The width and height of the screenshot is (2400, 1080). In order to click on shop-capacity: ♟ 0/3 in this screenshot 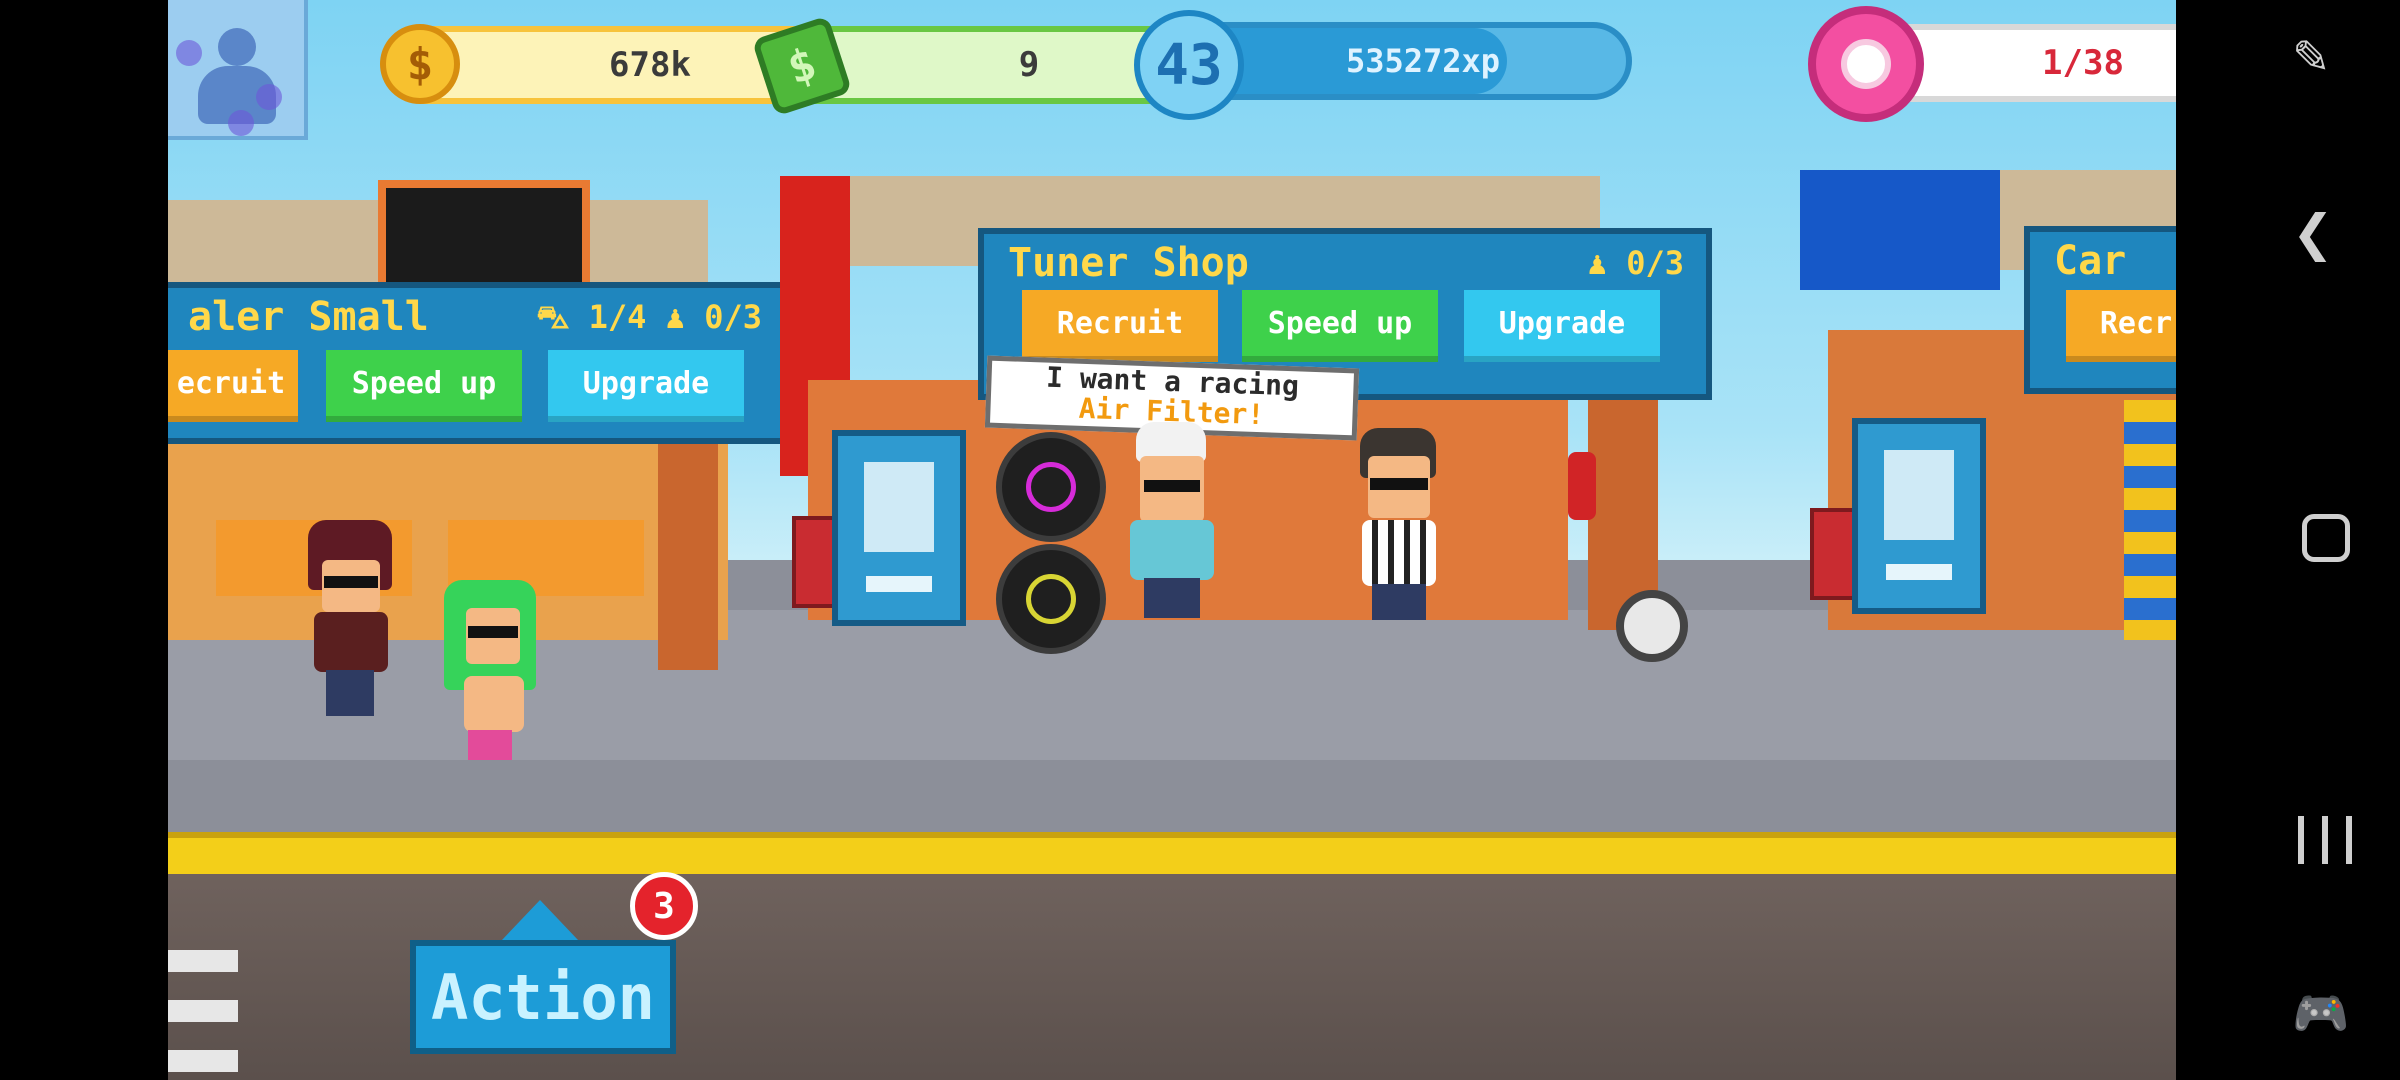, I will do `click(1636, 263)`.